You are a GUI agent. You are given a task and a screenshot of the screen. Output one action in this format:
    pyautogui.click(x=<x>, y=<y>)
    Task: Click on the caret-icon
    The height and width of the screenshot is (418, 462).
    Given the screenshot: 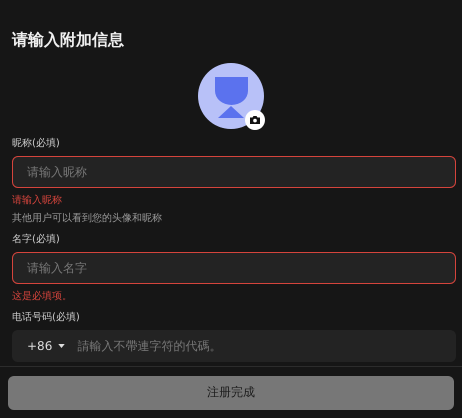 What is the action you would take?
    pyautogui.click(x=62, y=346)
    